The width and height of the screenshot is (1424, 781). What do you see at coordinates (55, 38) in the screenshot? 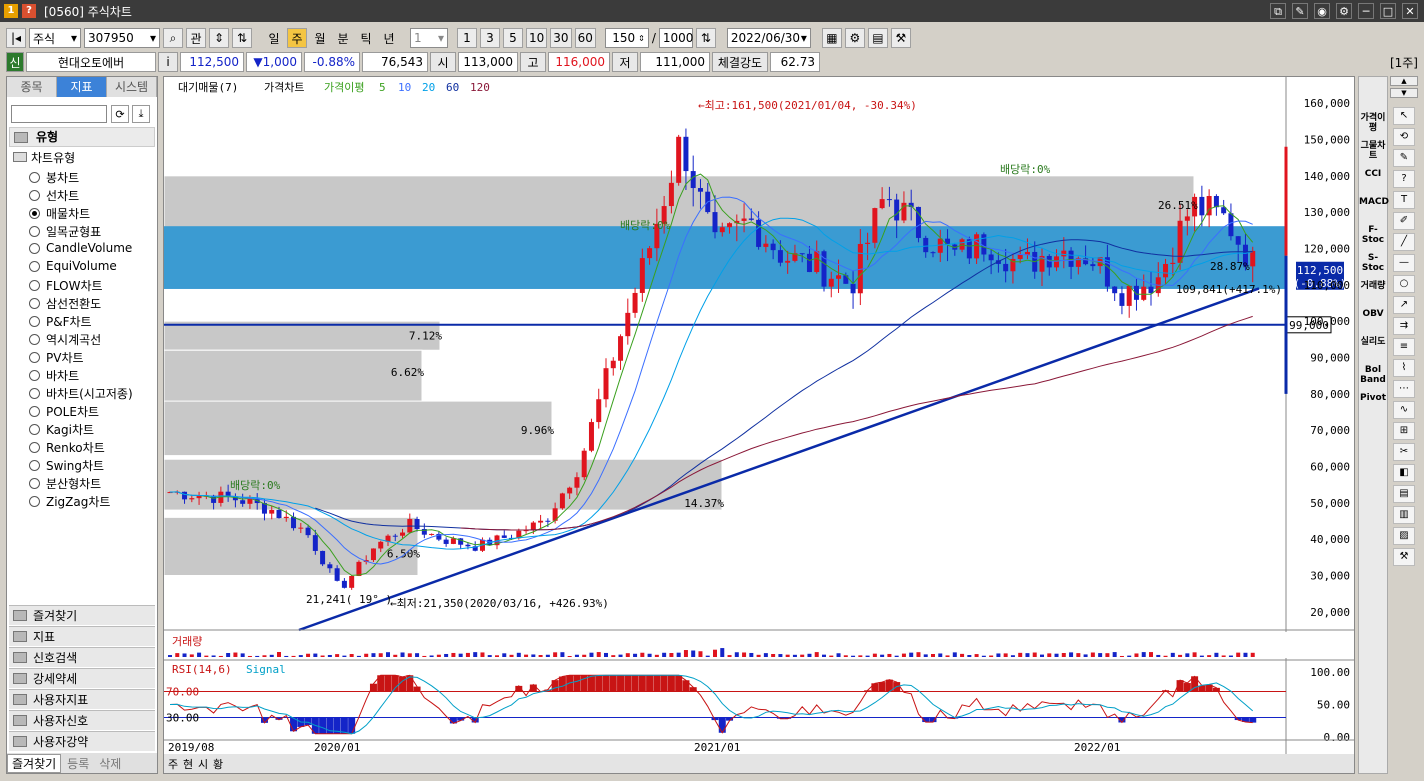
I see `market-select: 주식 ▾` at bounding box center [55, 38].